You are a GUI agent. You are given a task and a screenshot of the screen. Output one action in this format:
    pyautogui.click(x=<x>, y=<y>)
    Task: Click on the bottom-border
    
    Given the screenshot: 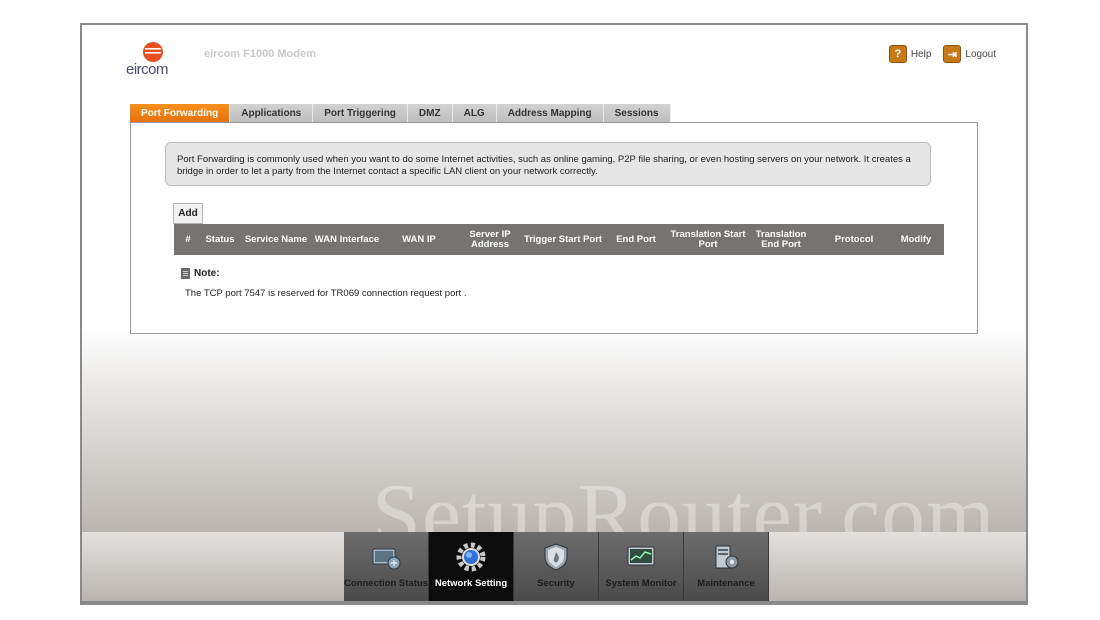 What is the action you would take?
    pyautogui.click(x=554, y=602)
    